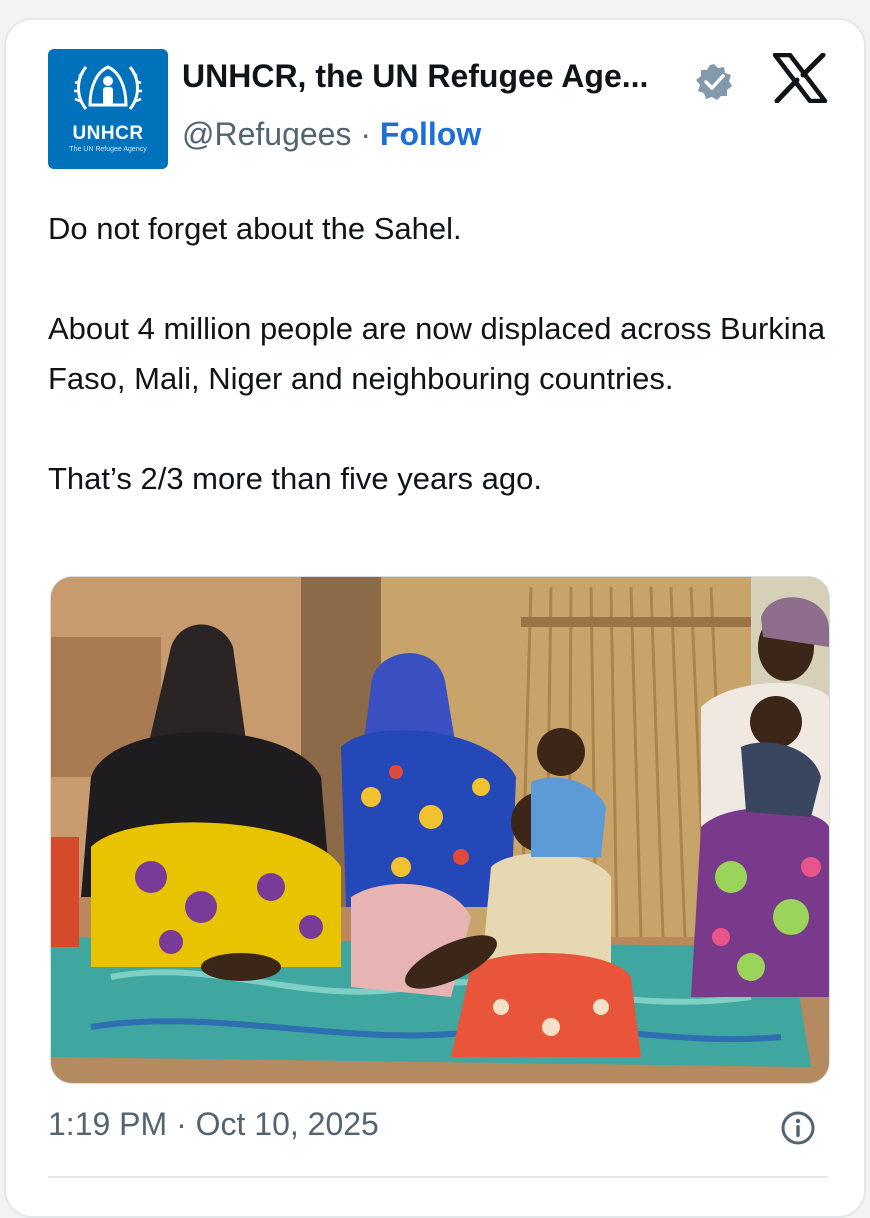 The width and height of the screenshot is (870, 1218). I want to click on author-handle: @Refugees, so click(266, 134).